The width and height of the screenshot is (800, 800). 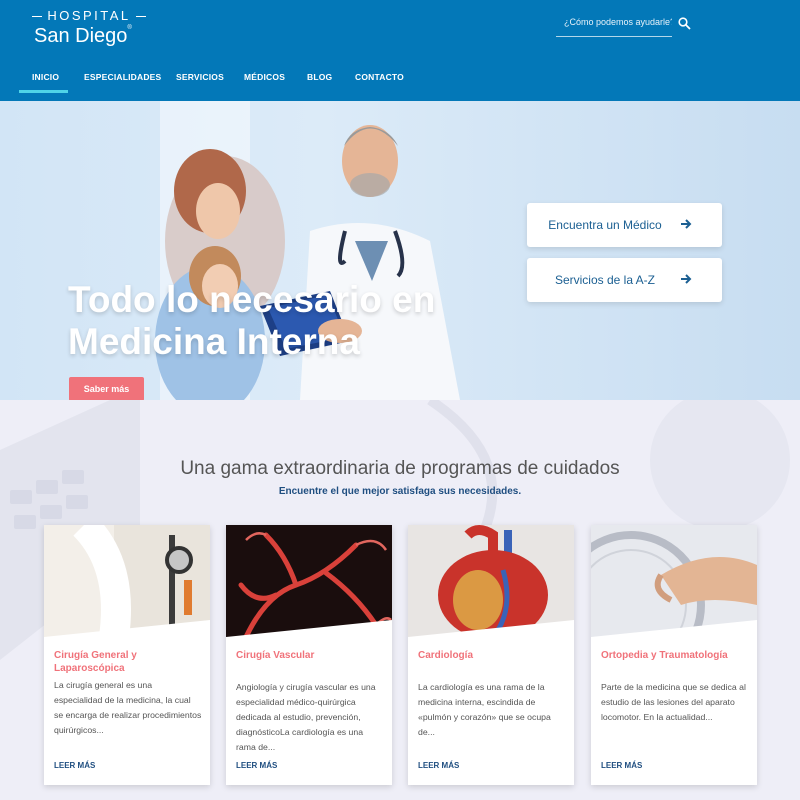 I want to click on logo-bottom-text: San Diego®, so click(x=83, y=36).